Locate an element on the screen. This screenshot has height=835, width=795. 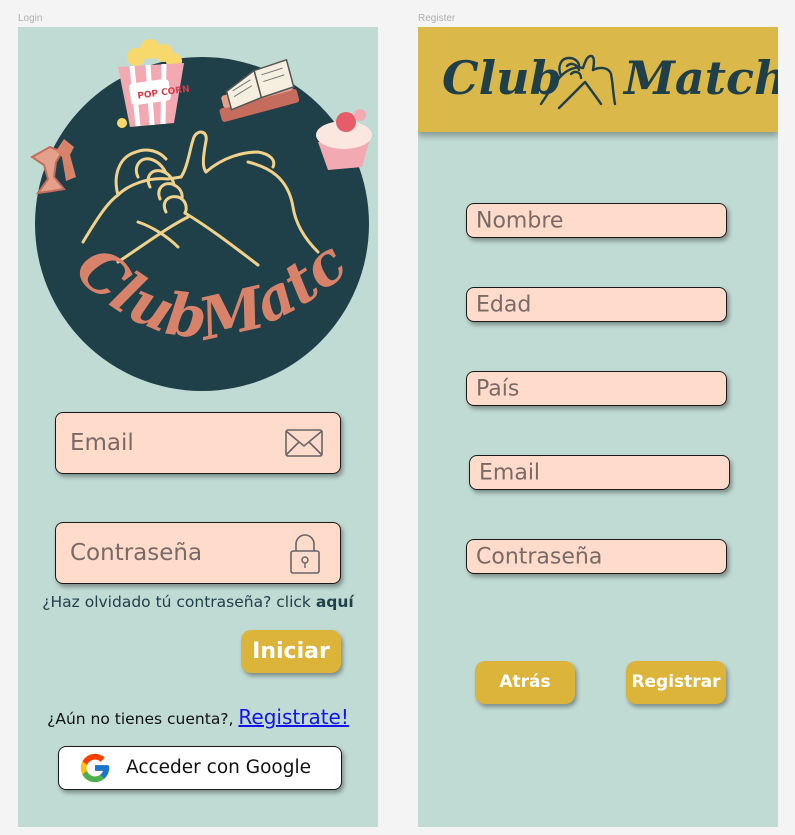
email-field: Email is located at coordinates (198, 443).